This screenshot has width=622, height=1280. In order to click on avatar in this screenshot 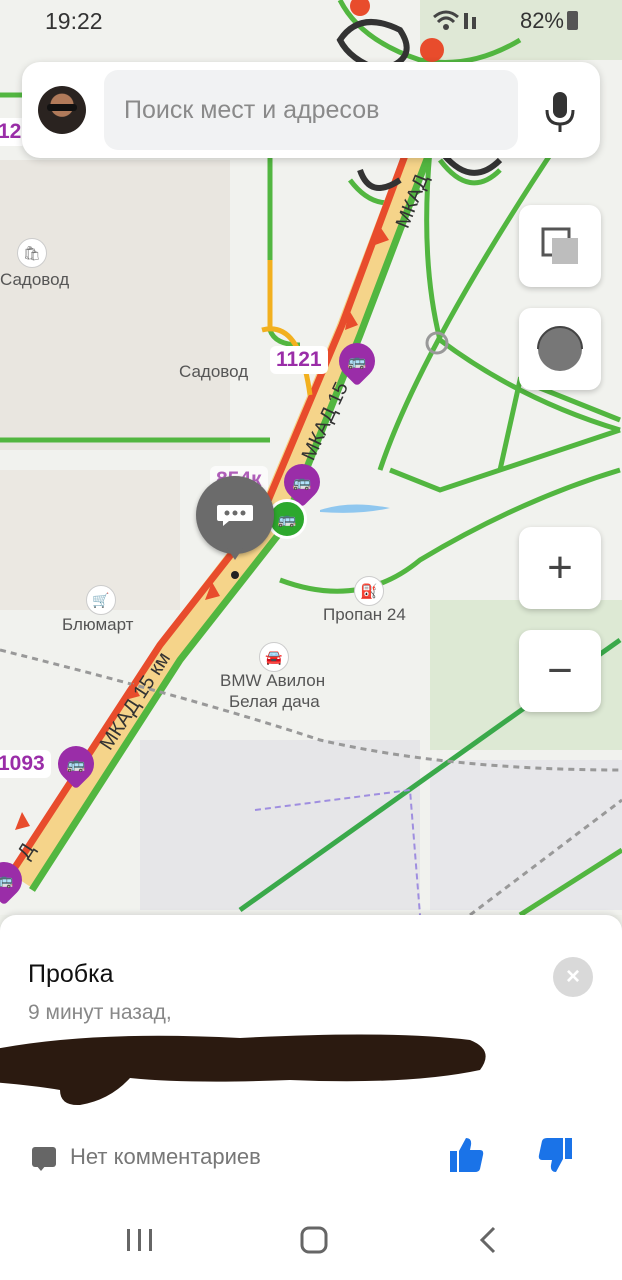, I will do `click(62, 110)`.